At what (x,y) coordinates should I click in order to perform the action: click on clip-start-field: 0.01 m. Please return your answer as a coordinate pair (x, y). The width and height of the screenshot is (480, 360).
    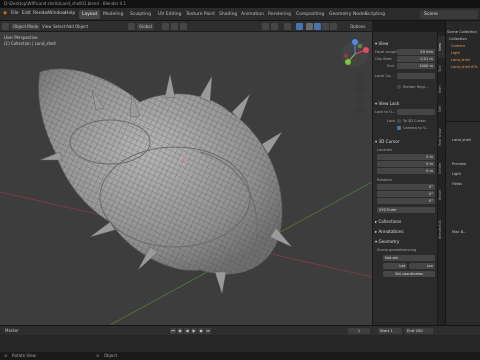
    Looking at the image, I should click on (416, 59).